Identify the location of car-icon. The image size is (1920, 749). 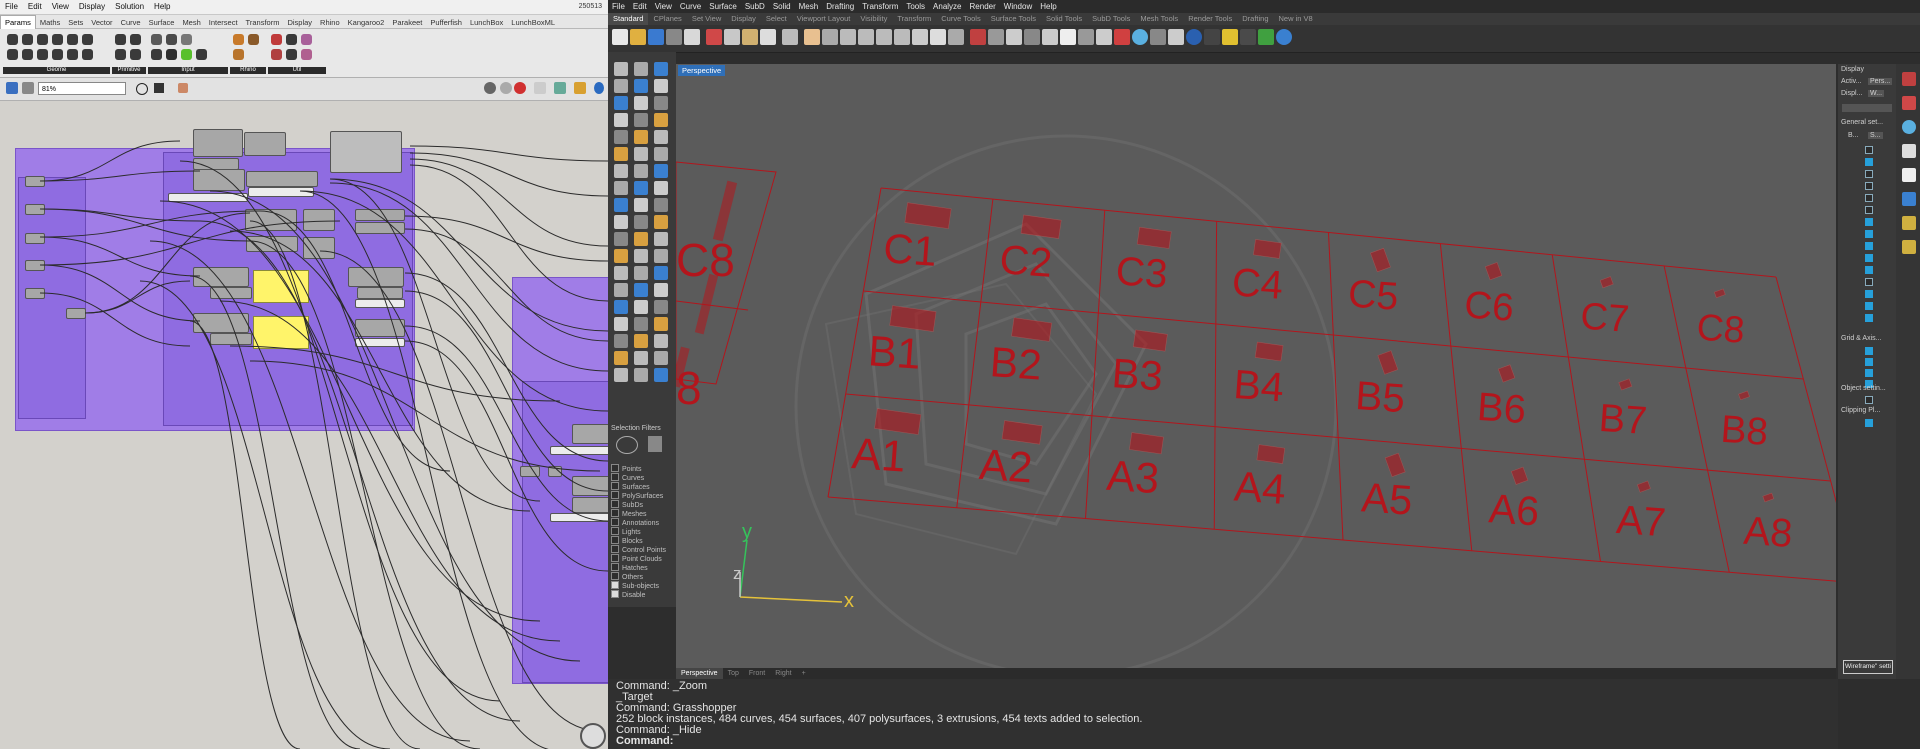
(978, 37).